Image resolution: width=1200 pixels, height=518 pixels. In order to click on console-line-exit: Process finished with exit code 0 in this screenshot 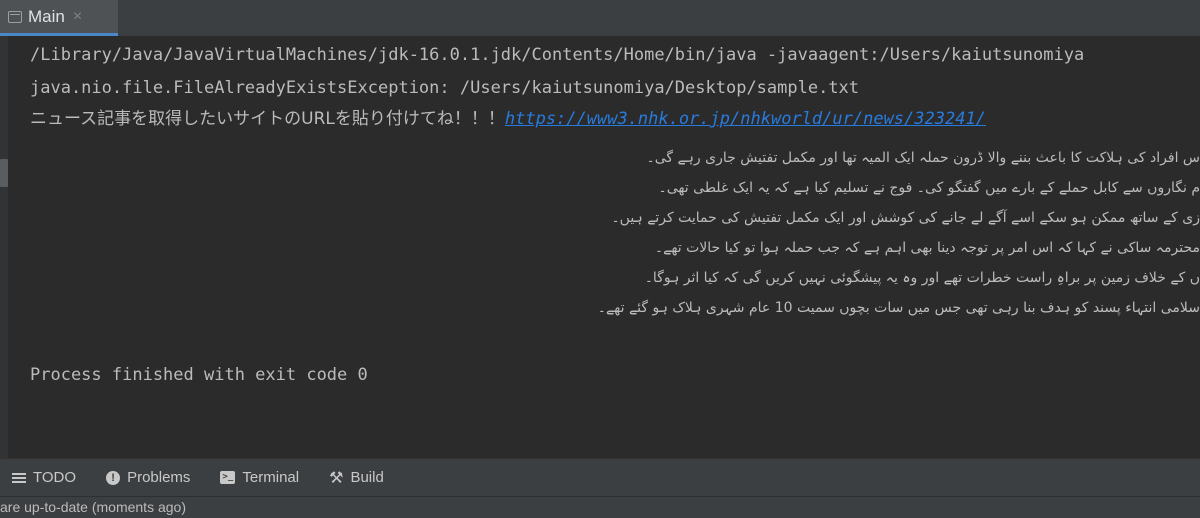, I will do `click(199, 375)`.